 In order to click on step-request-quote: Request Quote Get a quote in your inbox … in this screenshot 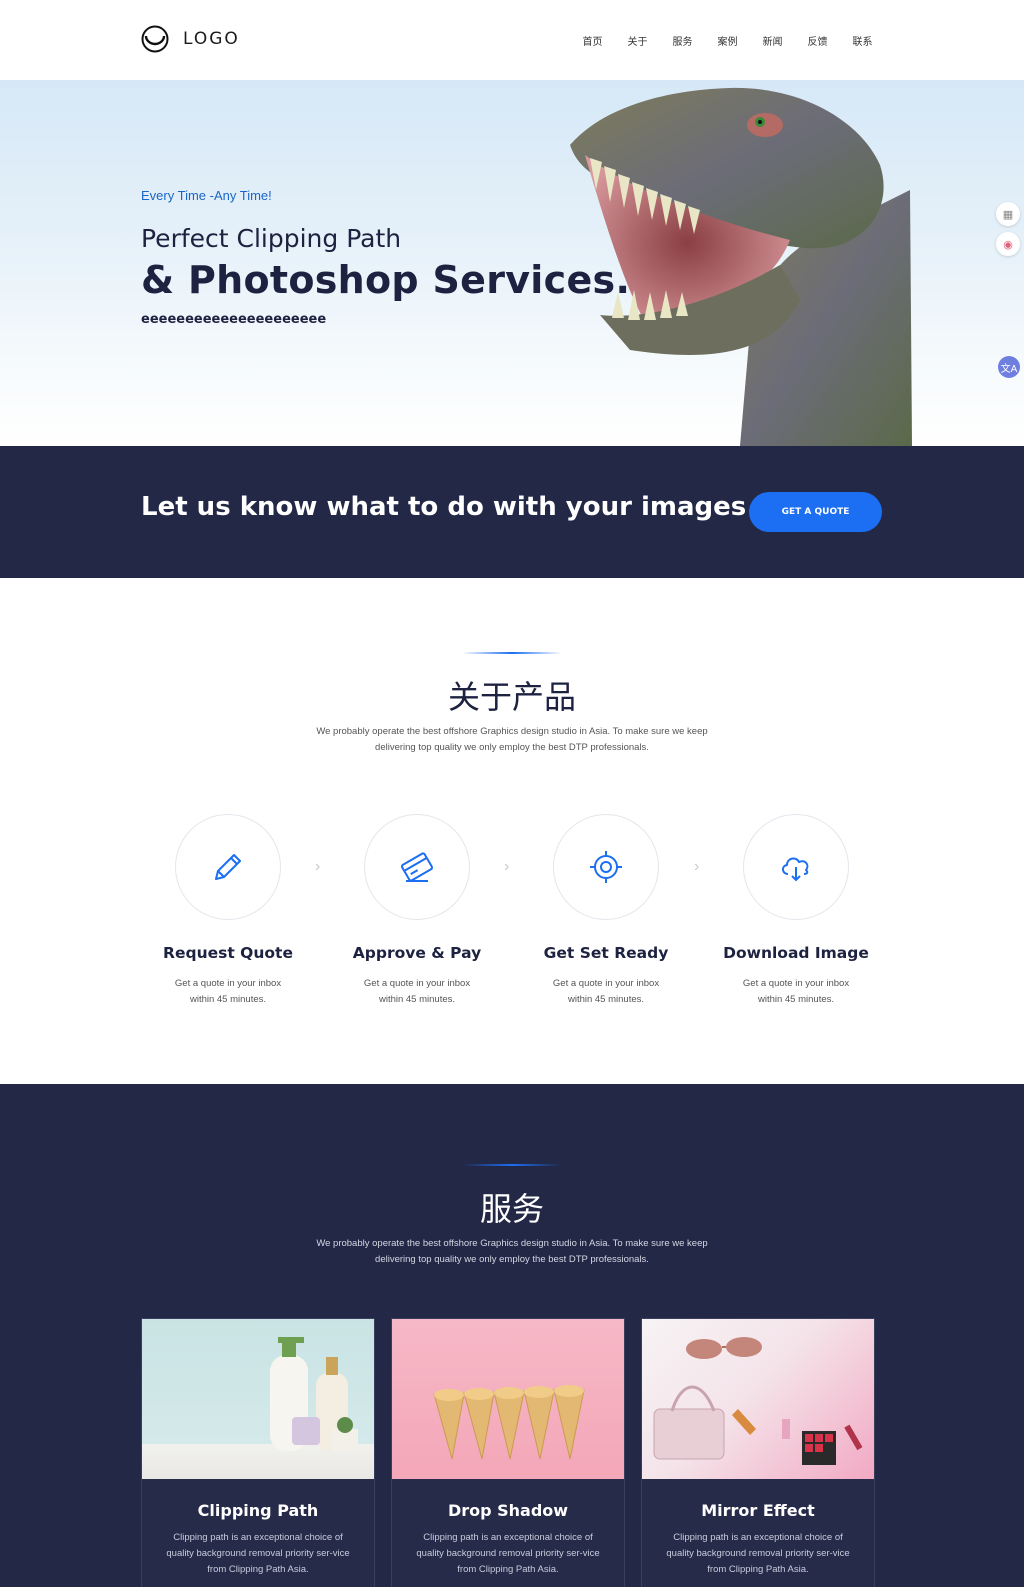, I will do `click(228, 911)`.